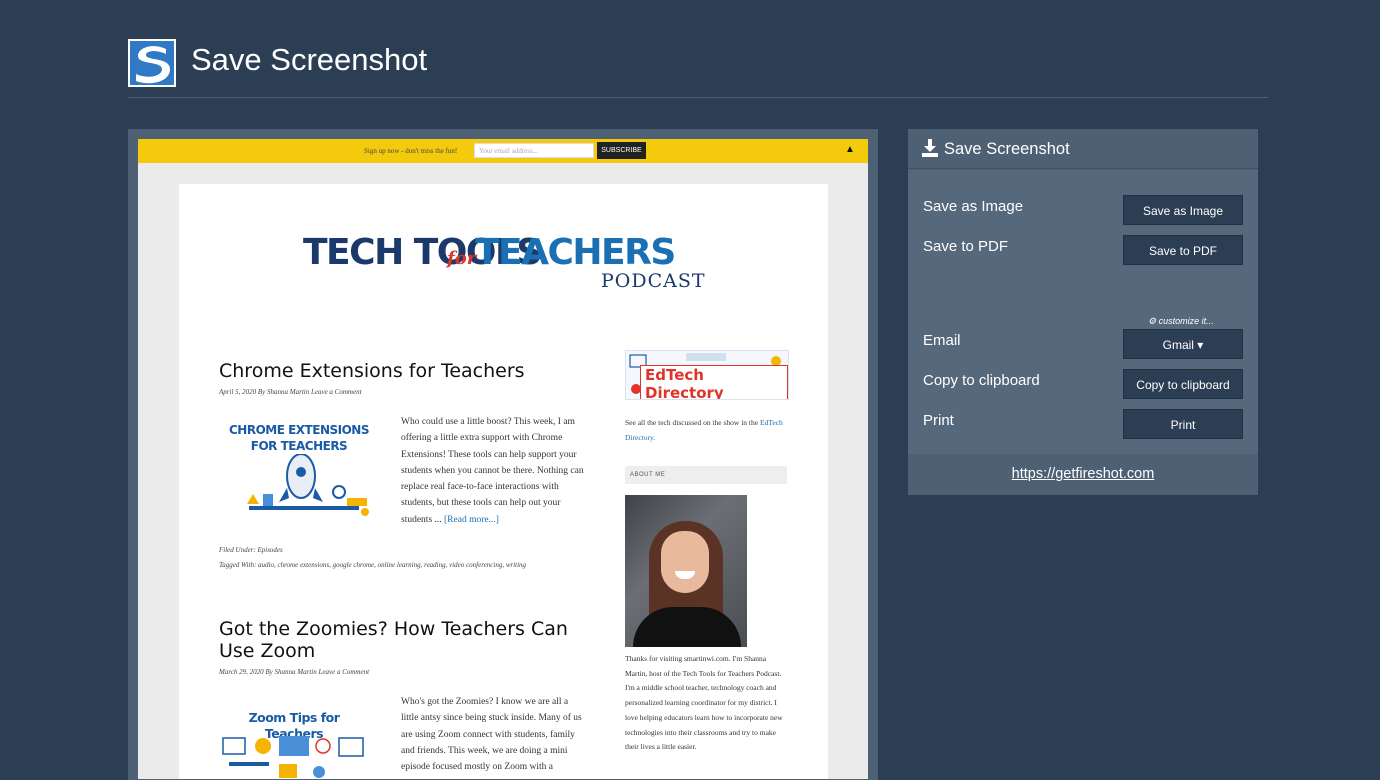 Image resolution: width=1380 pixels, height=780 pixels. What do you see at coordinates (1152, 321) in the screenshot?
I see `gear-icon: ⚙` at bounding box center [1152, 321].